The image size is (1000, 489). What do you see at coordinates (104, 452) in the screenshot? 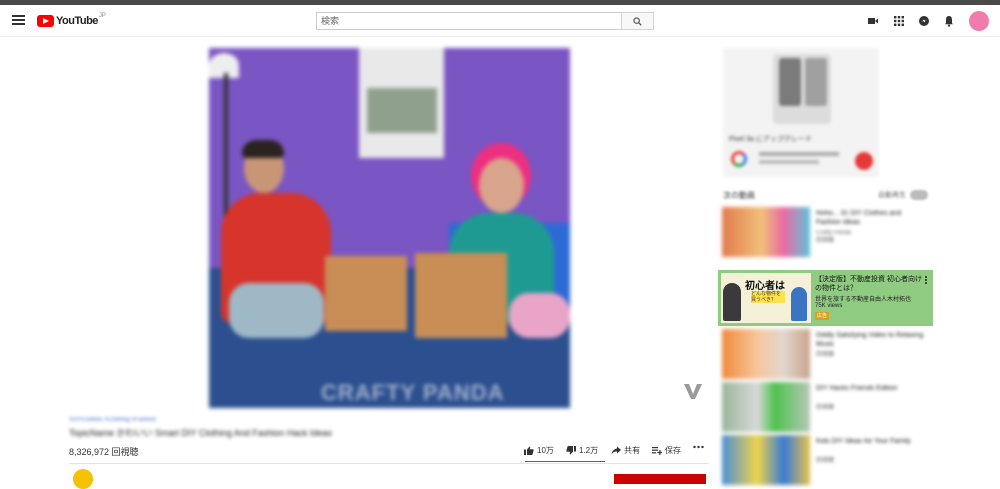
I see `view-count: 8,326,972 回視聴` at bounding box center [104, 452].